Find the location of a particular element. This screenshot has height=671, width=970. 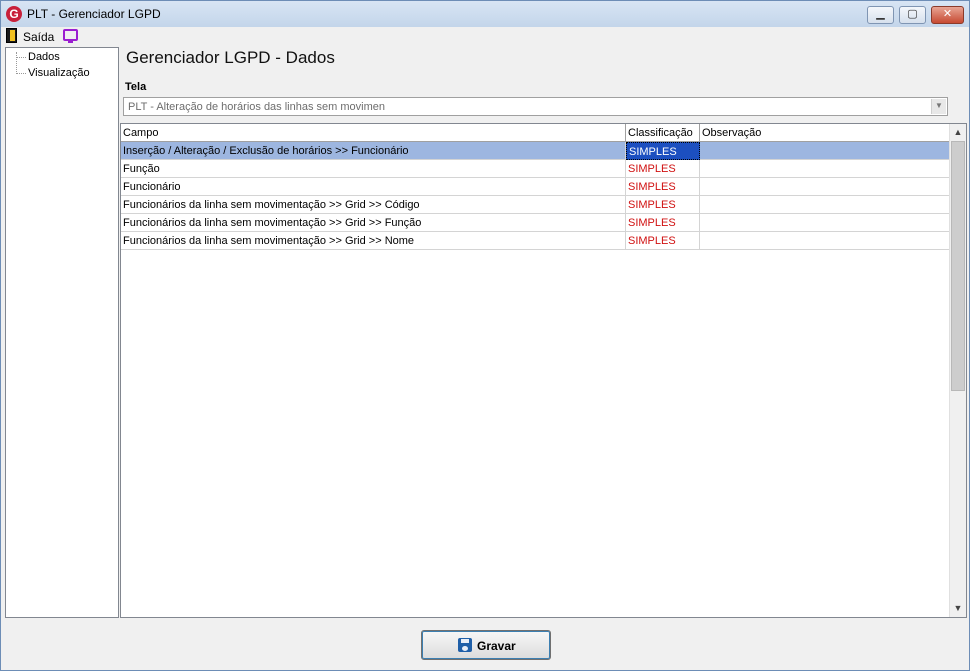

table-row: Funcionário SIMPLES is located at coordinates (535, 187).